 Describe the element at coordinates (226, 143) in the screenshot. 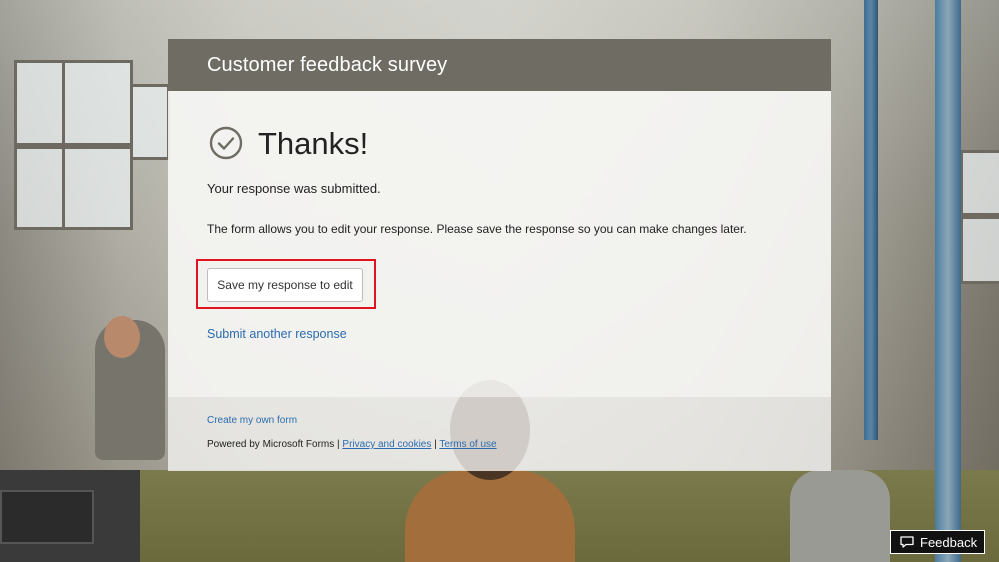

I see `check-circle-icon` at that location.